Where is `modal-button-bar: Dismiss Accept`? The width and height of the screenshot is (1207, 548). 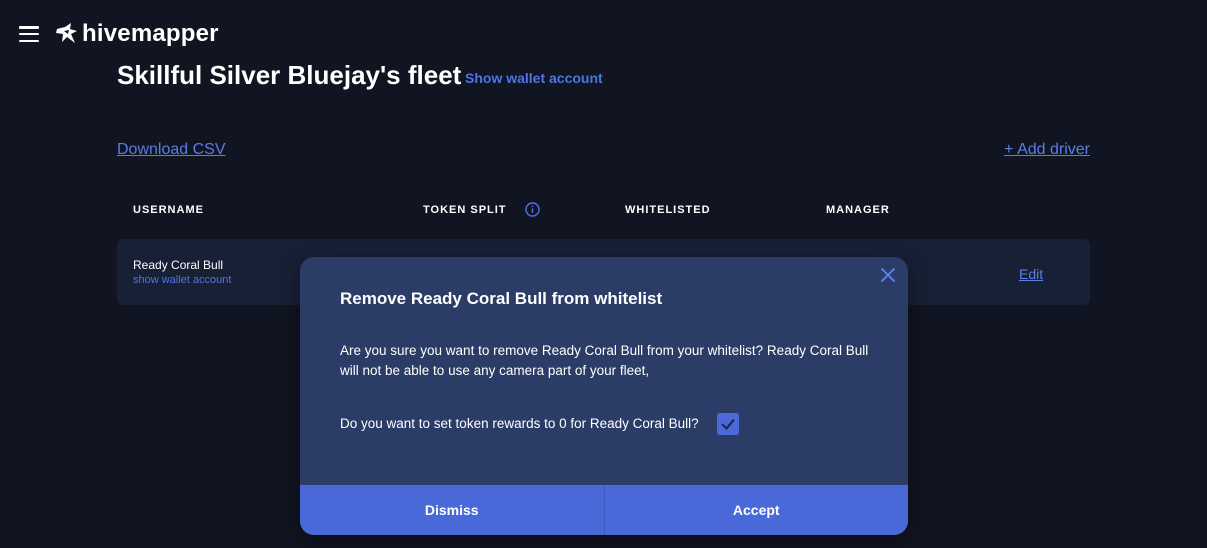 modal-button-bar: Dismiss Accept is located at coordinates (604, 510).